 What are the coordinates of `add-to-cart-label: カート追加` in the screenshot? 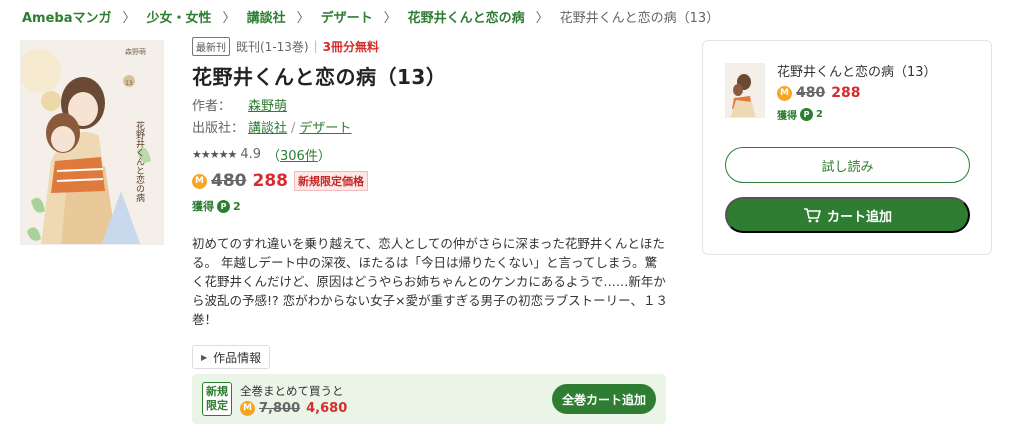 It's located at (859, 216).